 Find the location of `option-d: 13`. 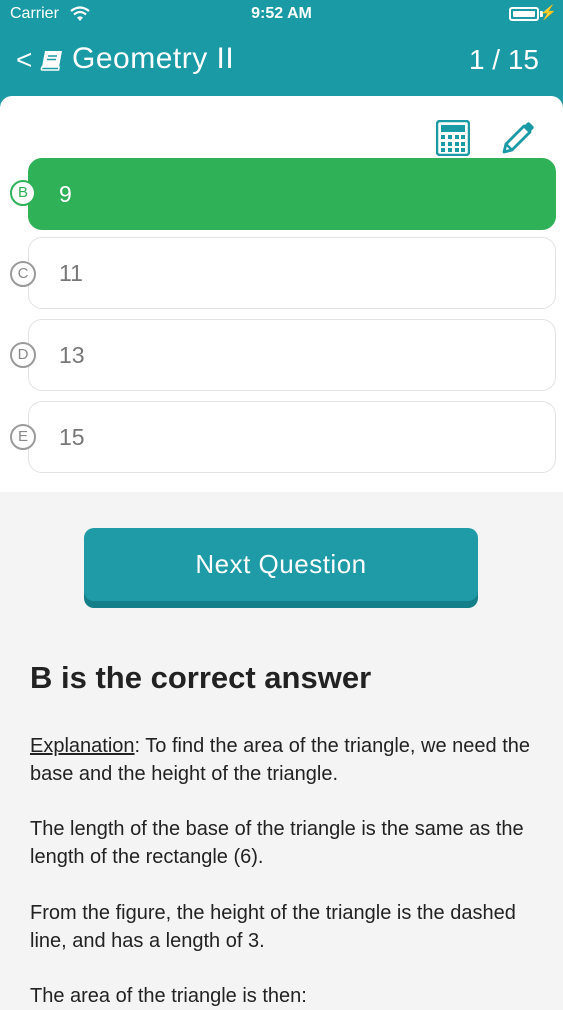

option-d: 13 is located at coordinates (292, 355).